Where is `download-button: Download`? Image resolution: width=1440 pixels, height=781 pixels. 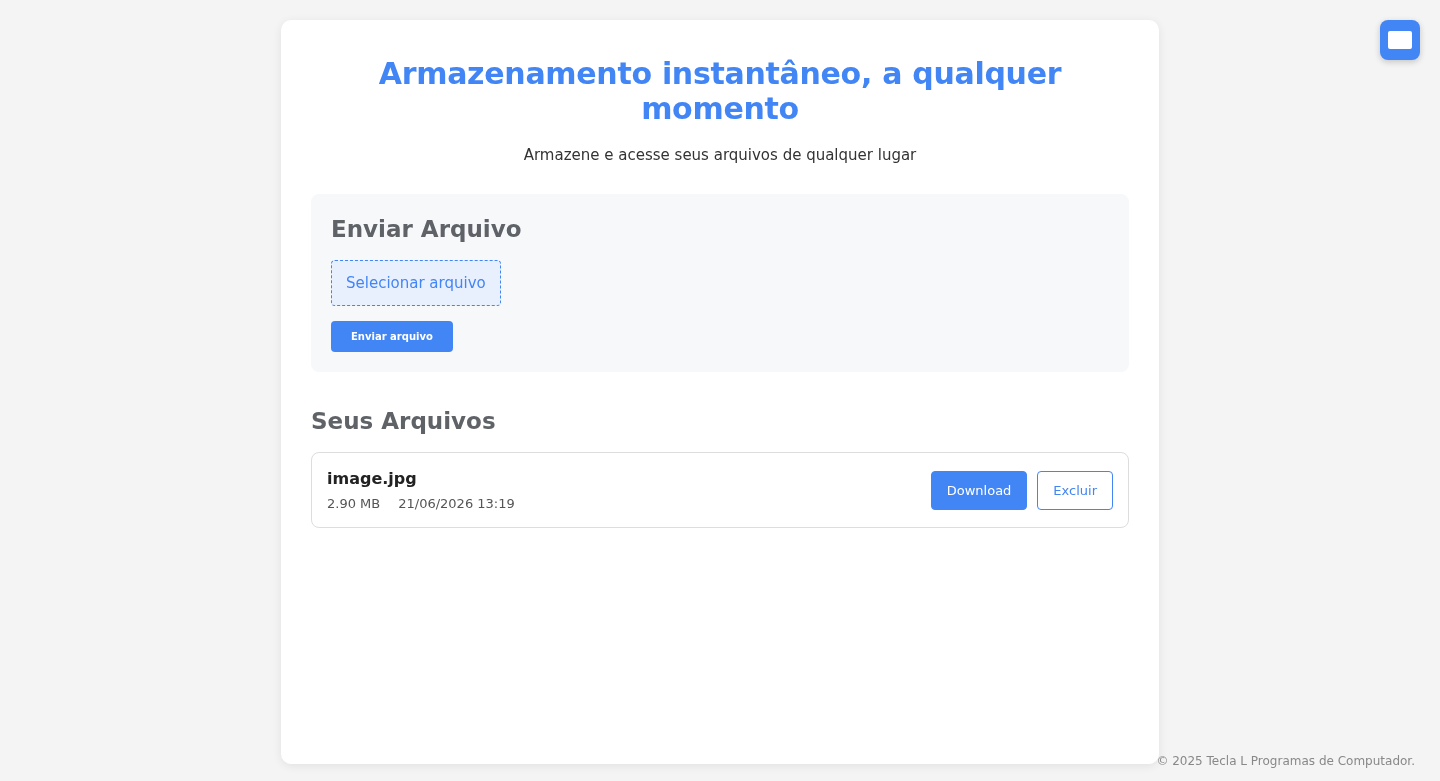 download-button: Download is located at coordinates (979, 490).